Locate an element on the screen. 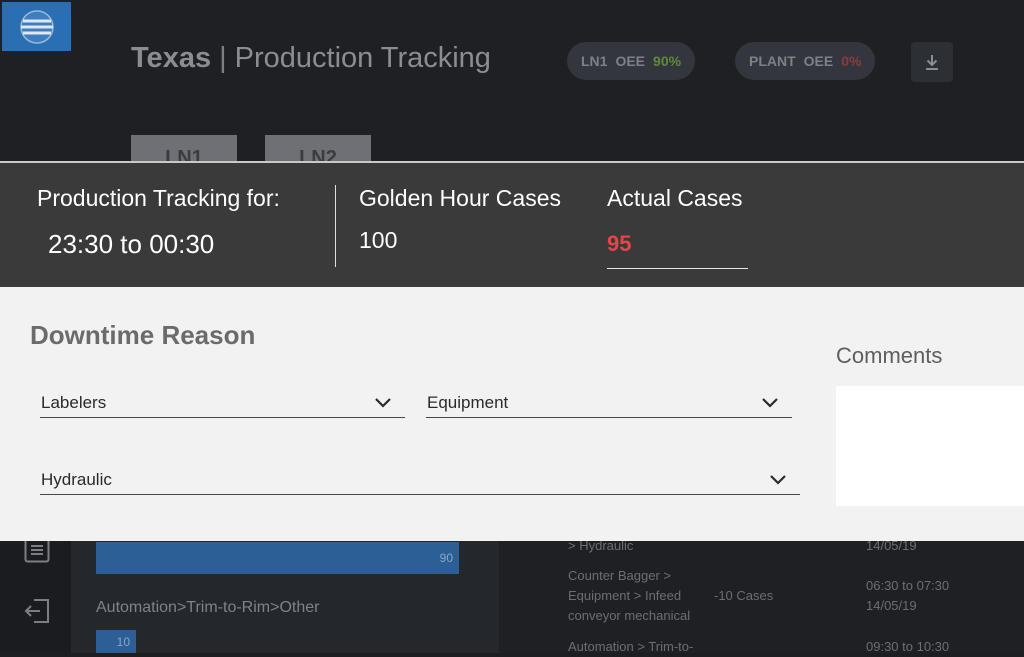 This screenshot has width=1024, height=657. pill-name: PLANT is located at coordinates (772, 61).